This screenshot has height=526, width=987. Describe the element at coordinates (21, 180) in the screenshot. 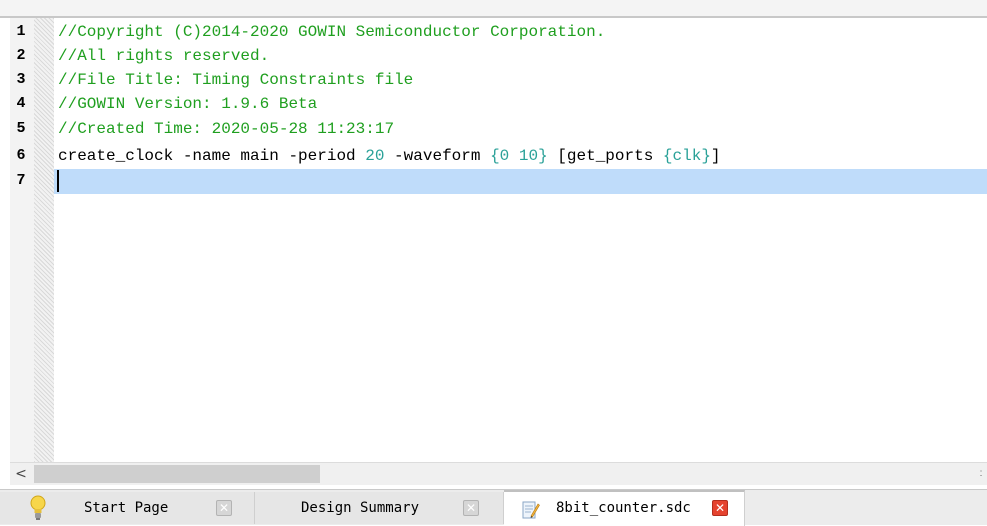

I see `line-number: 7` at that location.